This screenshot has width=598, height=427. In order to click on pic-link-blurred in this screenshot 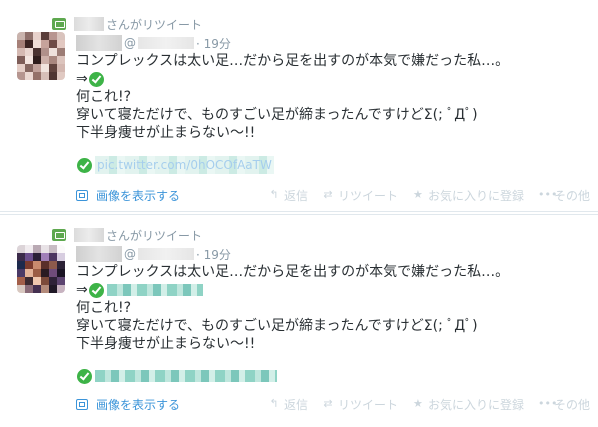, I will do `click(186, 376)`.